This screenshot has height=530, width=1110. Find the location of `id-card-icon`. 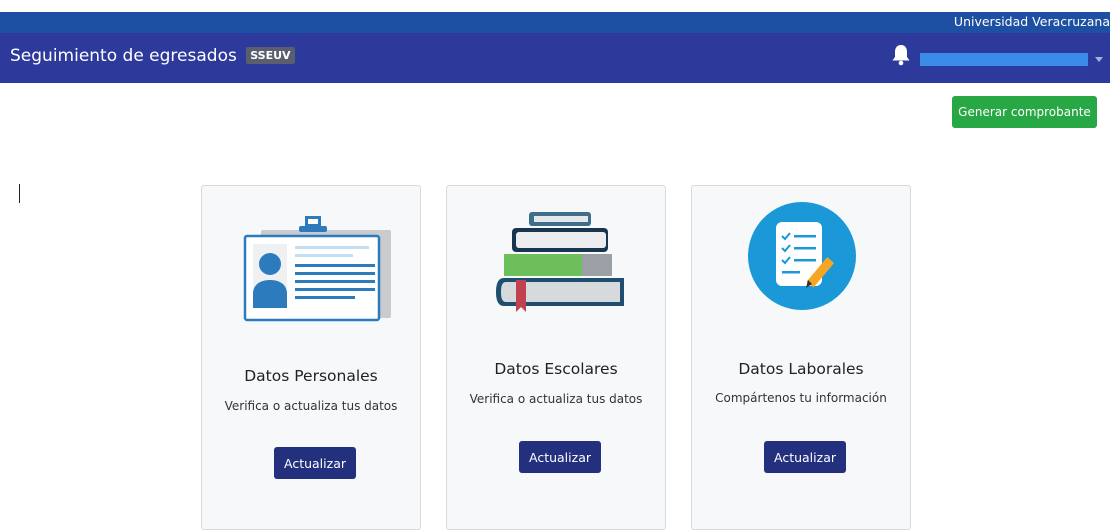

id-card-icon is located at coordinates (317, 269).